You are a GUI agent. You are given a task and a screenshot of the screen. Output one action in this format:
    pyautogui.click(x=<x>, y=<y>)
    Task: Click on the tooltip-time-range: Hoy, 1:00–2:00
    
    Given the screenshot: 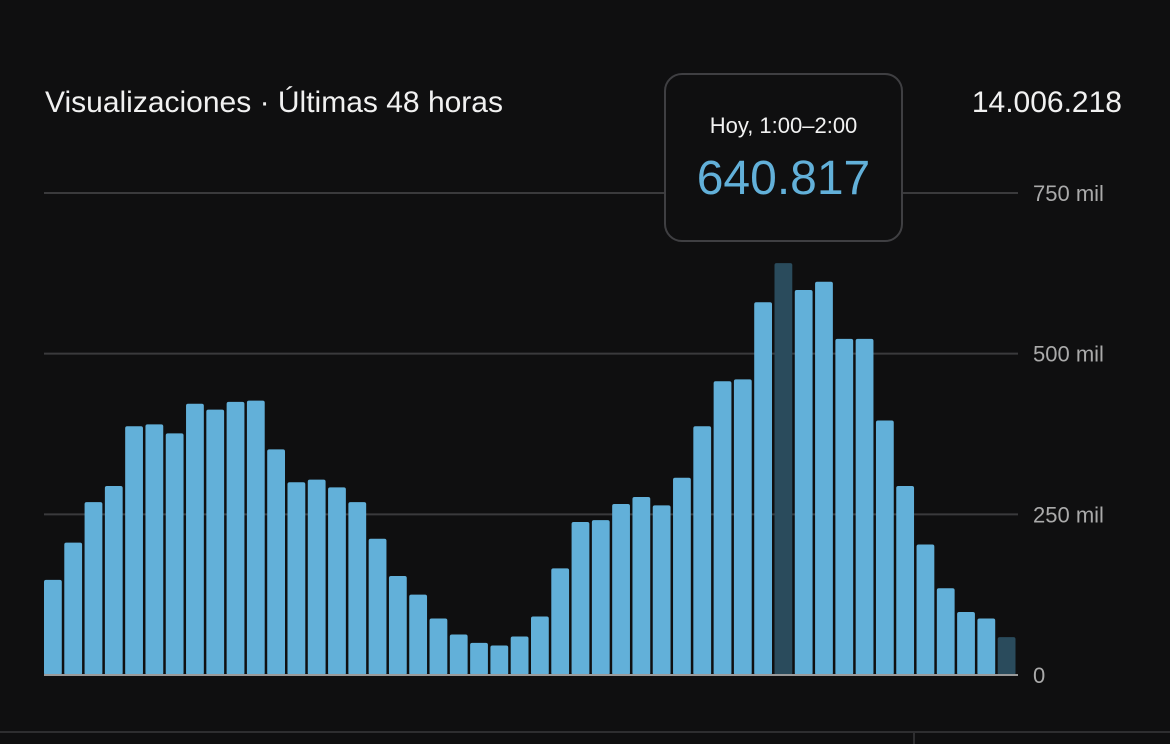 What is the action you would take?
    pyautogui.click(x=783, y=125)
    